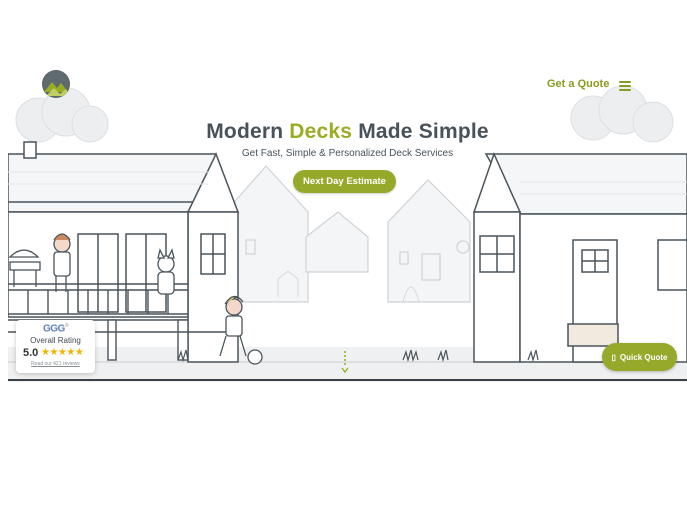 This screenshot has width=687, height=508. I want to click on page-title: Modern Decks Made Simple, so click(347, 132).